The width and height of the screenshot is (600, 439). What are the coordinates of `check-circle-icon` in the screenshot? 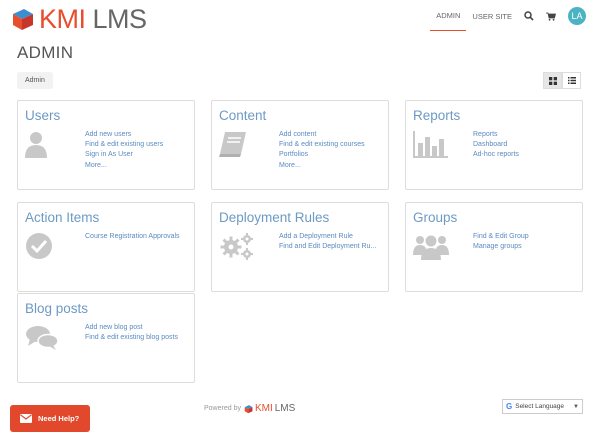 It's located at (39, 246).